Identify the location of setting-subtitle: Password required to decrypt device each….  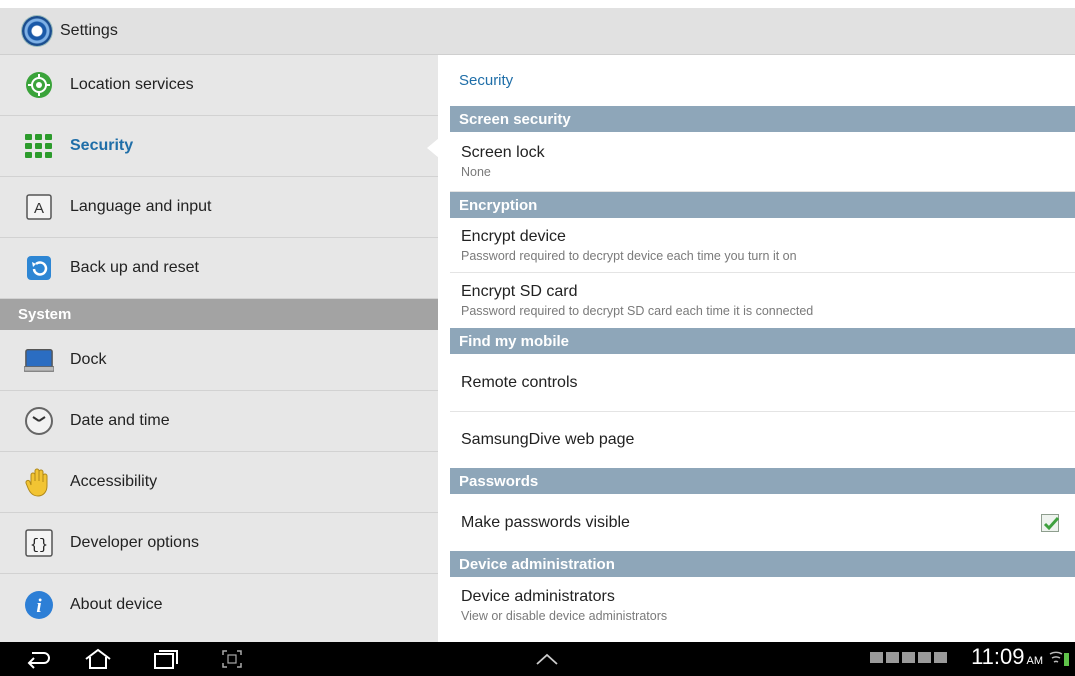
(629, 255).